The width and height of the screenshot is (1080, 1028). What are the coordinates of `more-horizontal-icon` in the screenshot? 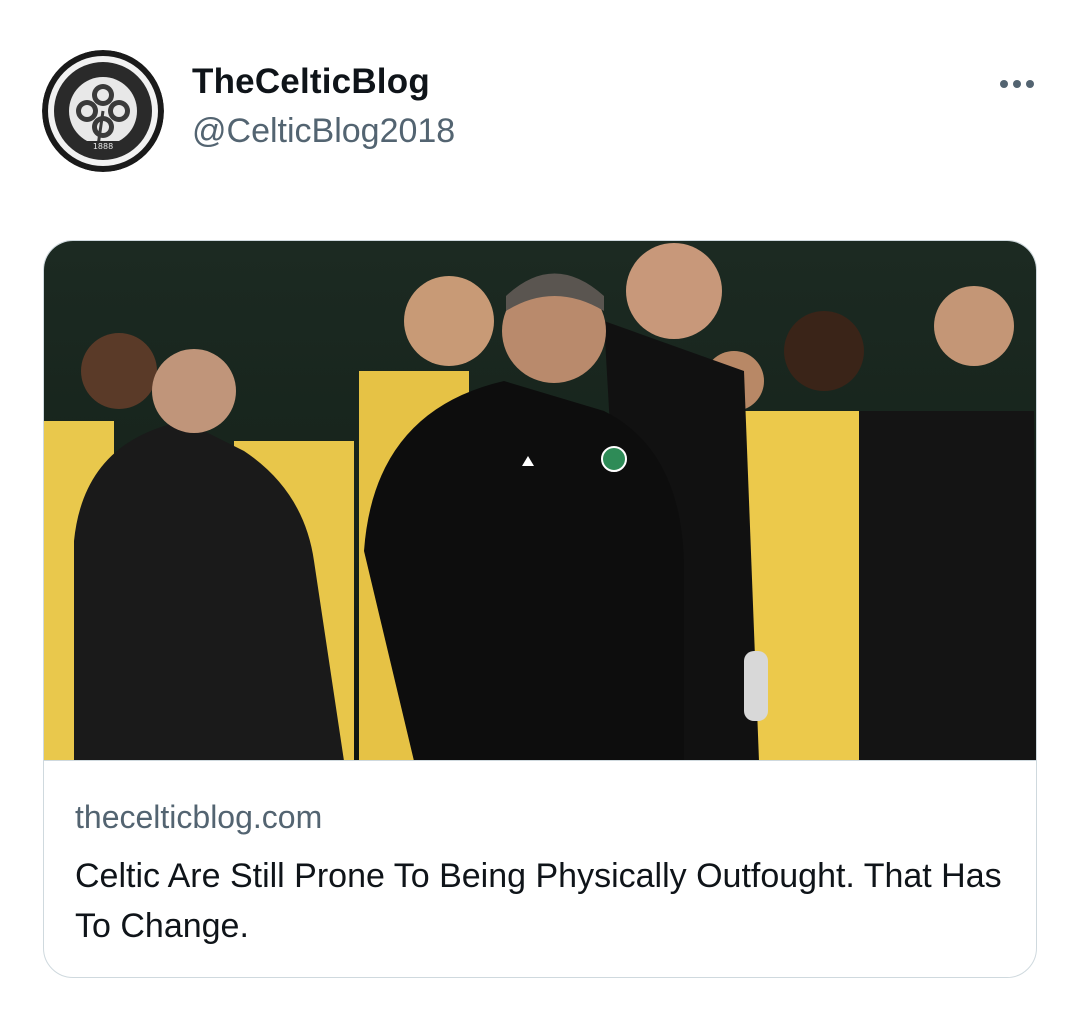 It's located at (1017, 84).